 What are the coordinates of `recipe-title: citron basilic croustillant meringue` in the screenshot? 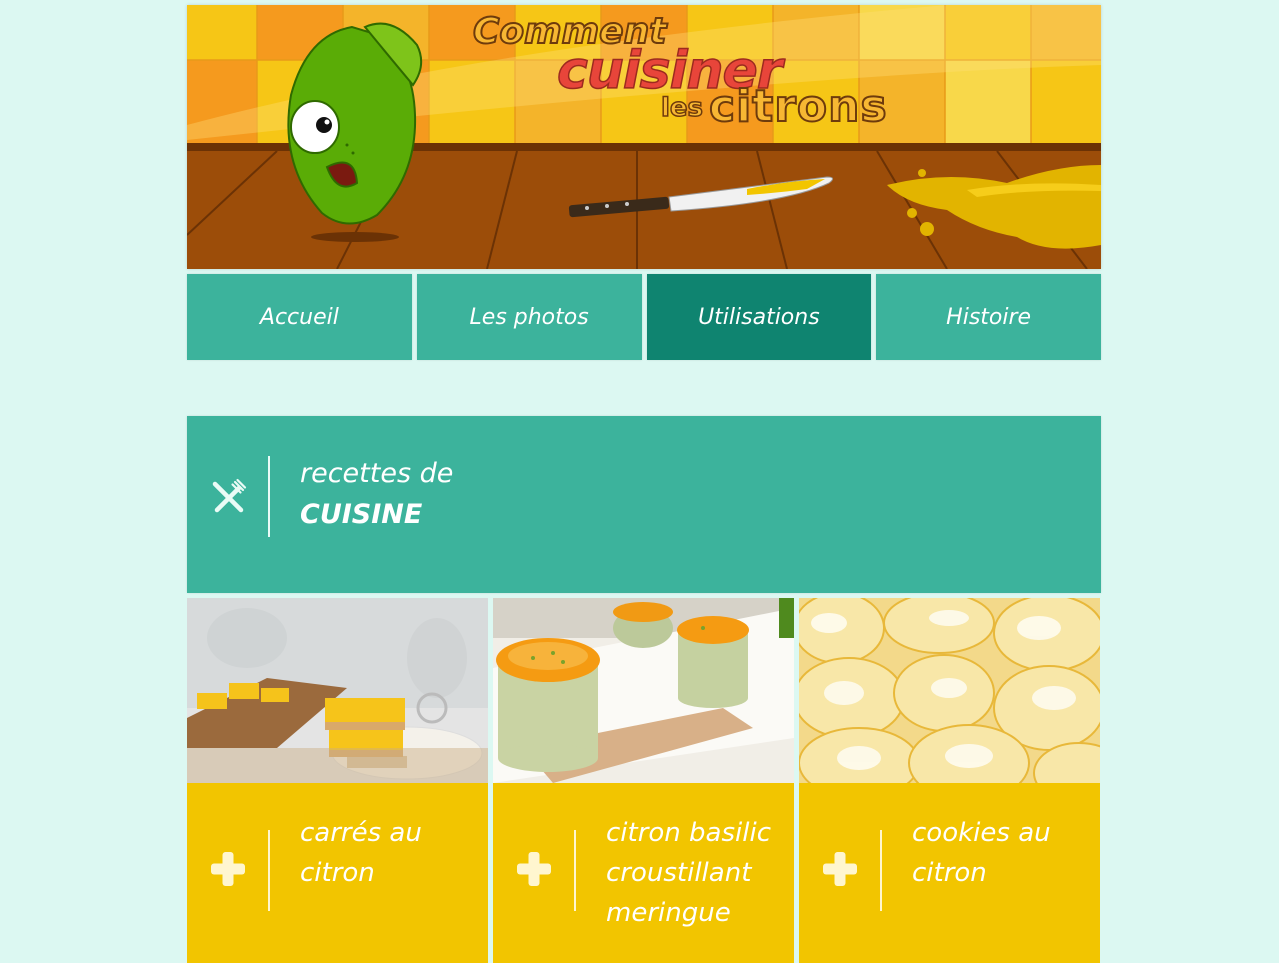 It's located at (699, 873).